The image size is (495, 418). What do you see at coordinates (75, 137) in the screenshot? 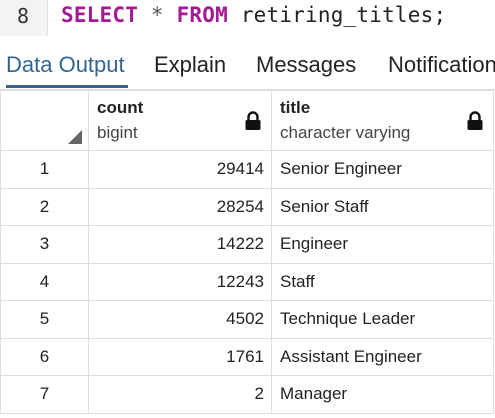
I see `corner-triangle-icon` at bounding box center [75, 137].